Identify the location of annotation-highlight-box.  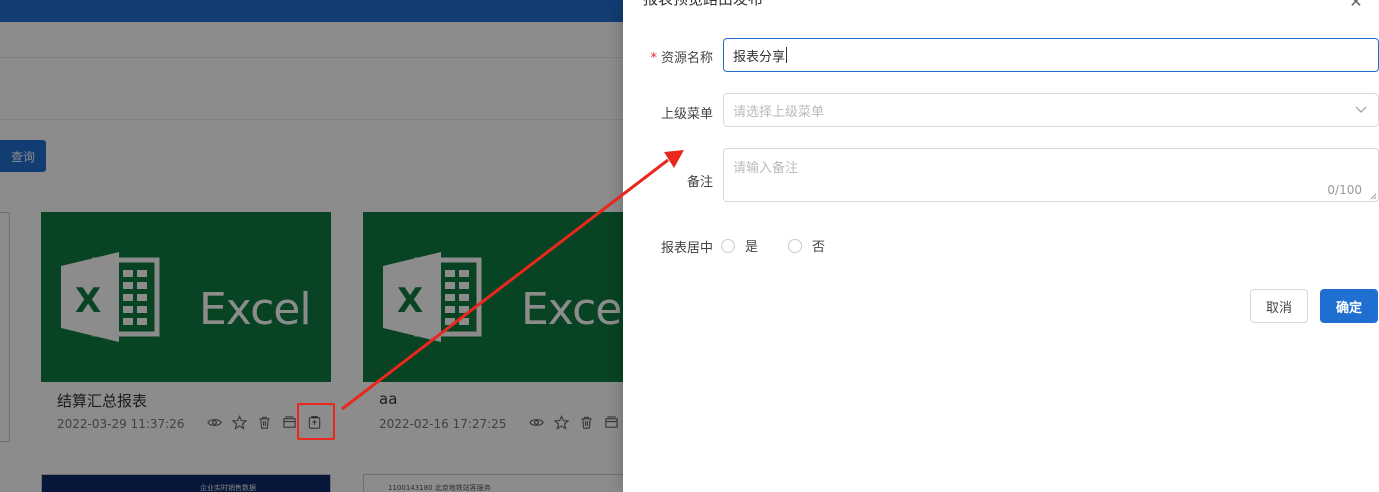
(316, 421).